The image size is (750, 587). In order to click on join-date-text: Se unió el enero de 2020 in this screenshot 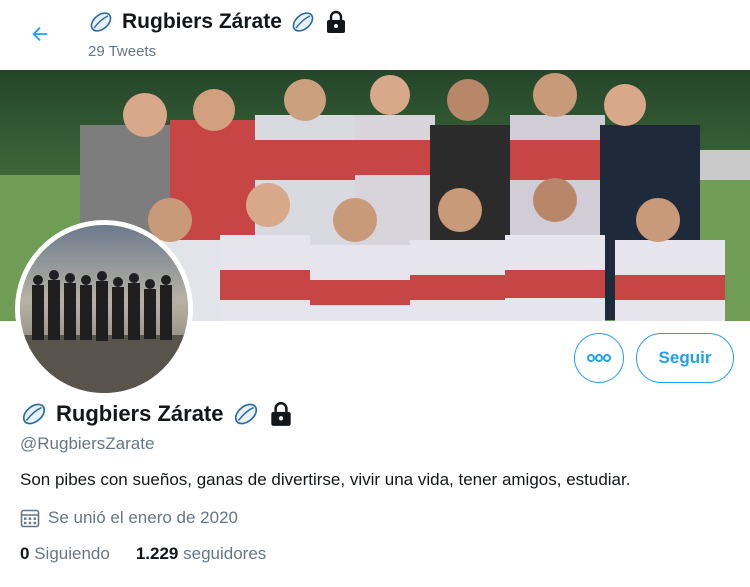, I will do `click(143, 517)`.